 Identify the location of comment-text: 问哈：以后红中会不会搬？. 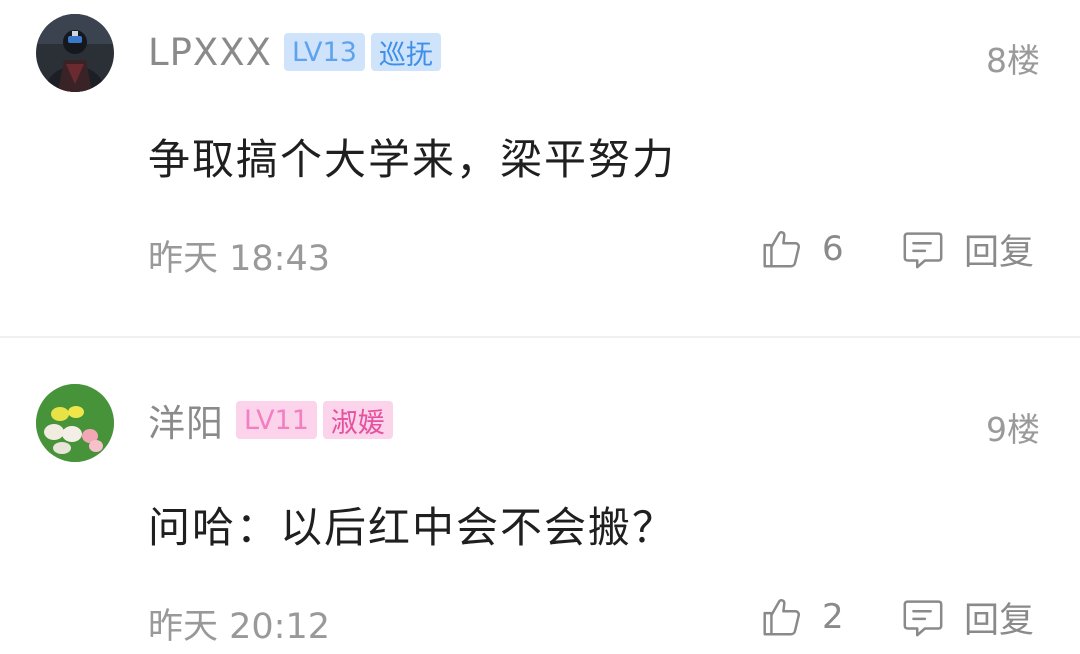
(412, 527).